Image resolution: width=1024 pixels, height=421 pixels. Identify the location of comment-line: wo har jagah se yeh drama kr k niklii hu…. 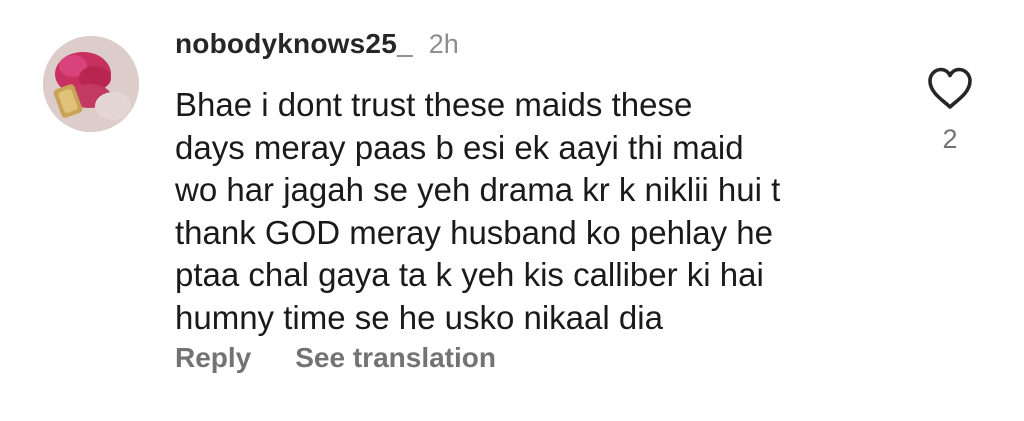
(478, 189).